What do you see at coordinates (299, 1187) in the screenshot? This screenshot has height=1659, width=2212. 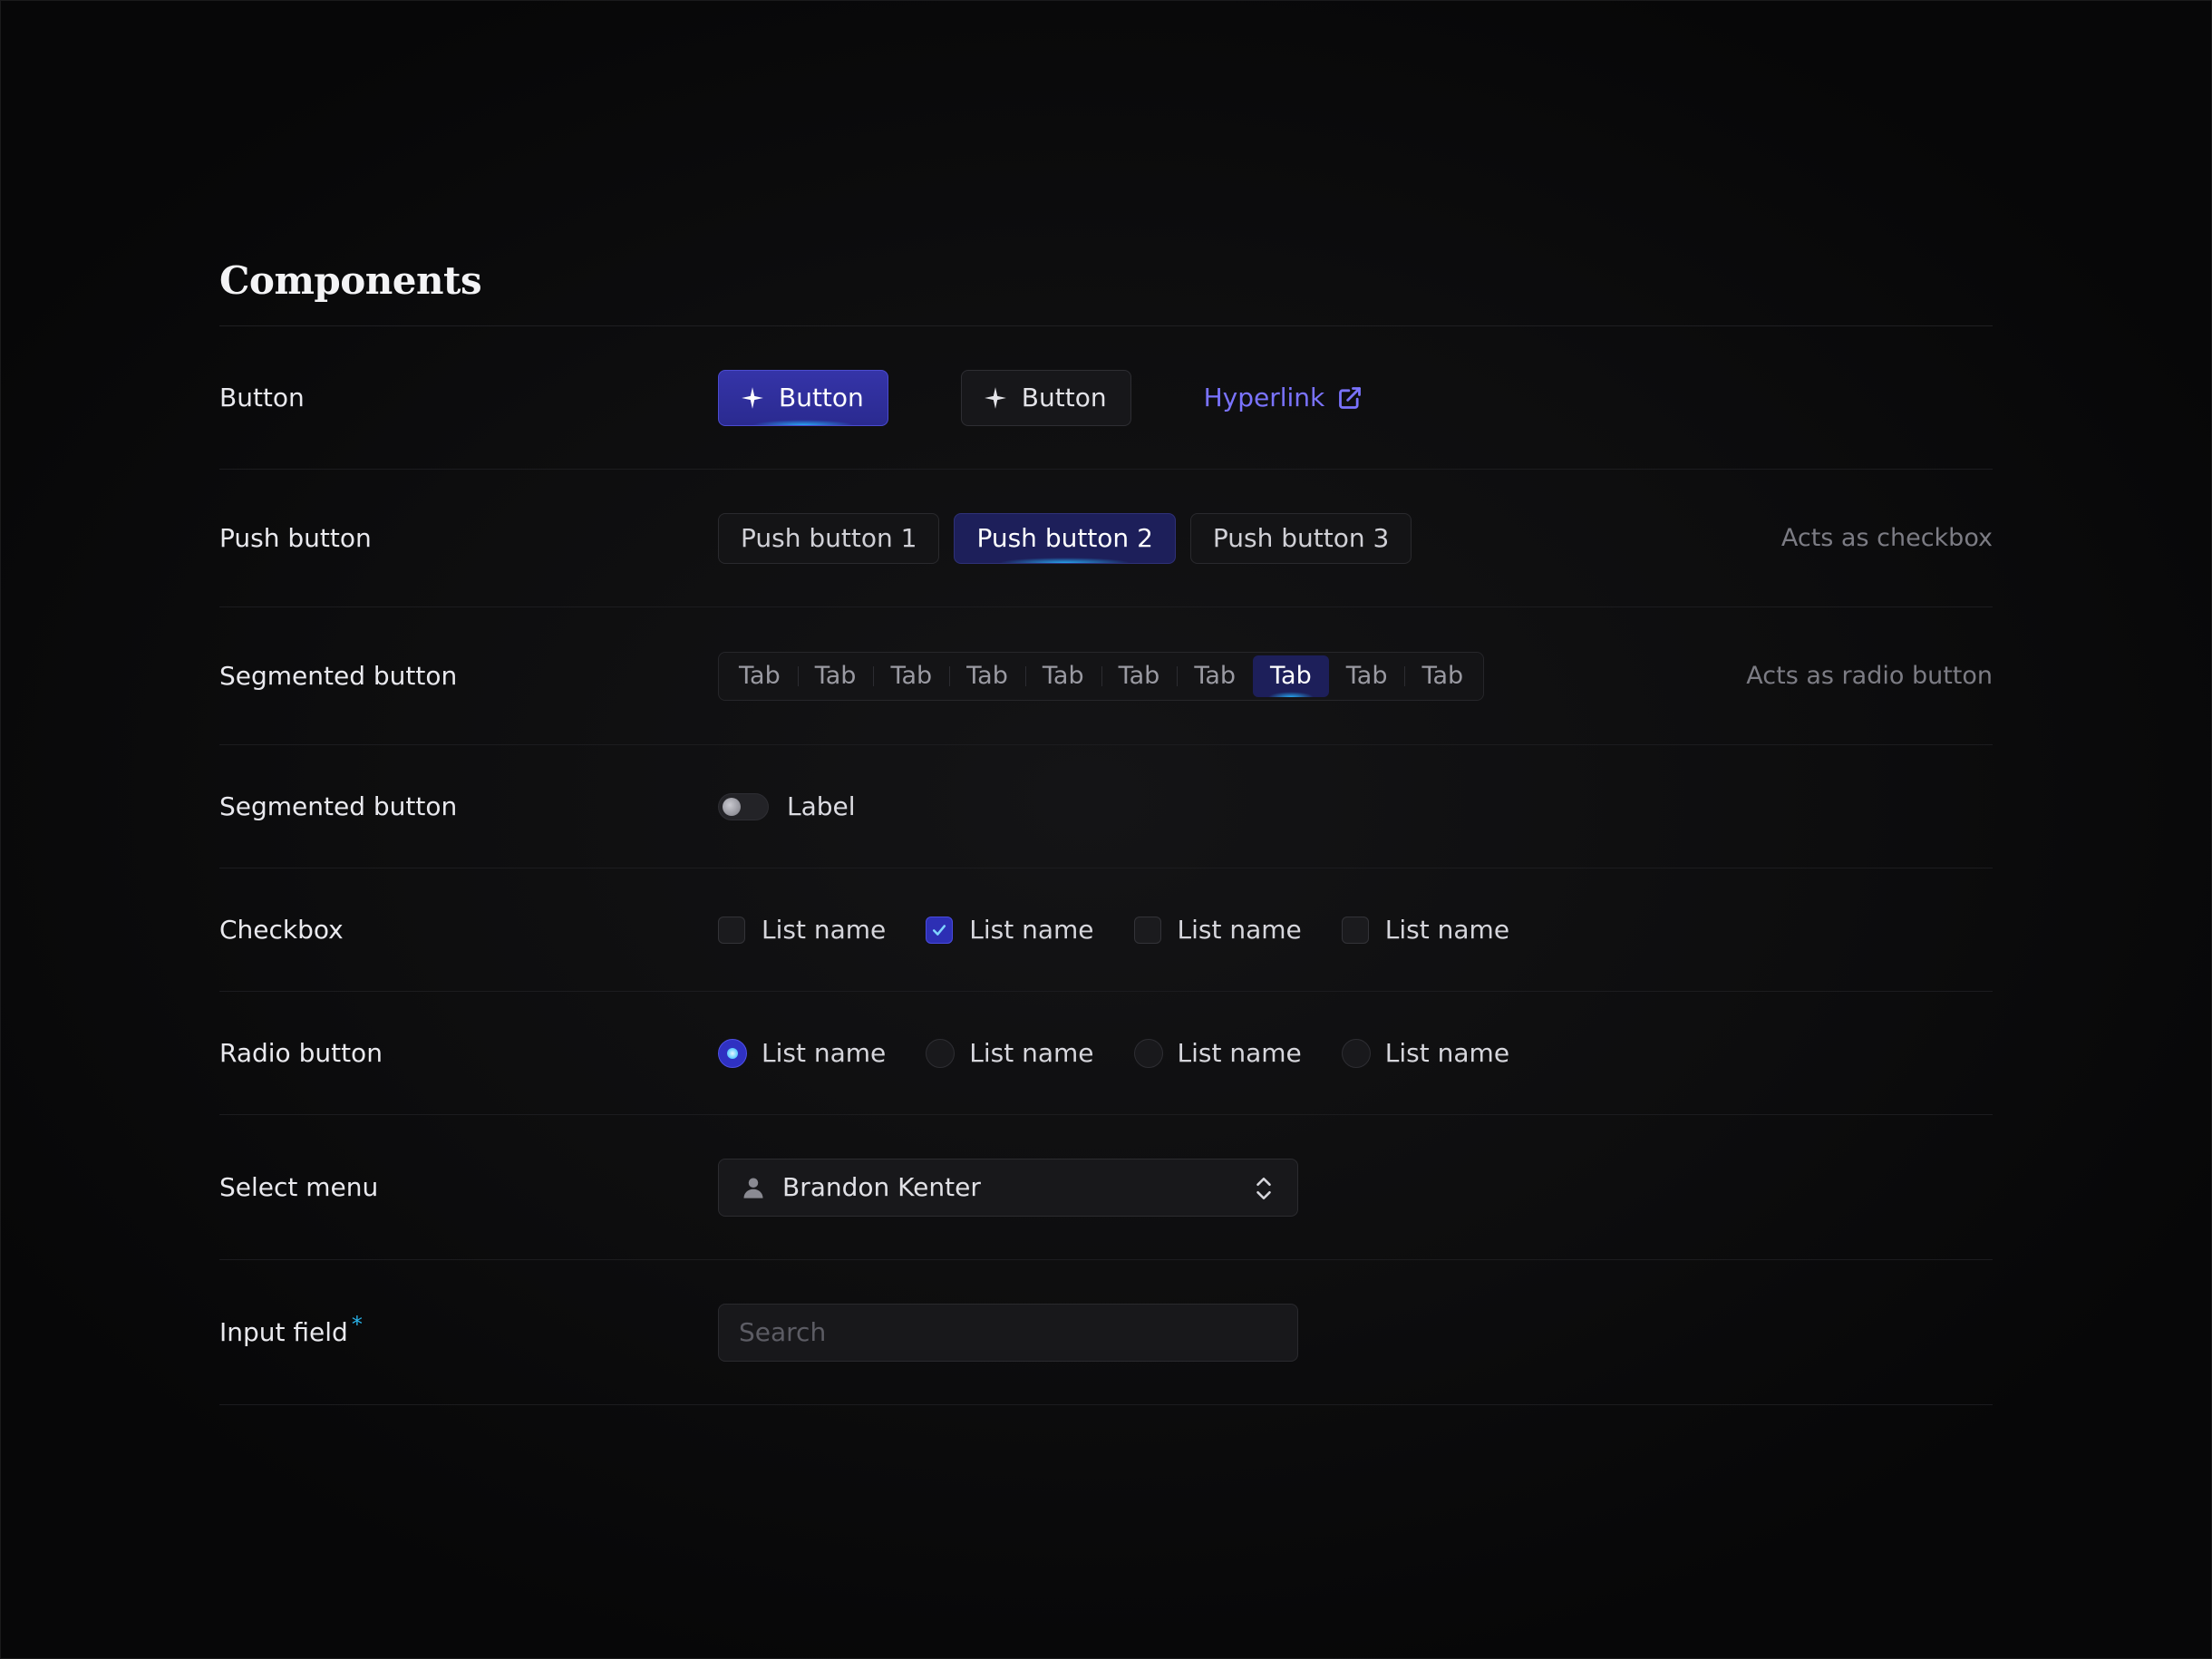 I see `row-label-select-menu: Select menu` at bounding box center [299, 1187].